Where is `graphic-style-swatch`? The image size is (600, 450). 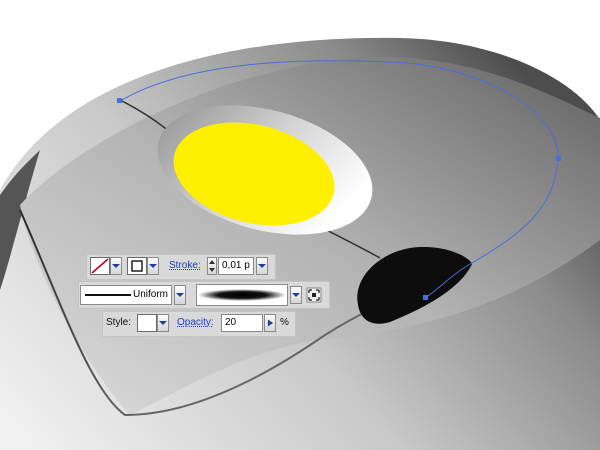 graphic-style-swatch is located at coordinates (147, 323).